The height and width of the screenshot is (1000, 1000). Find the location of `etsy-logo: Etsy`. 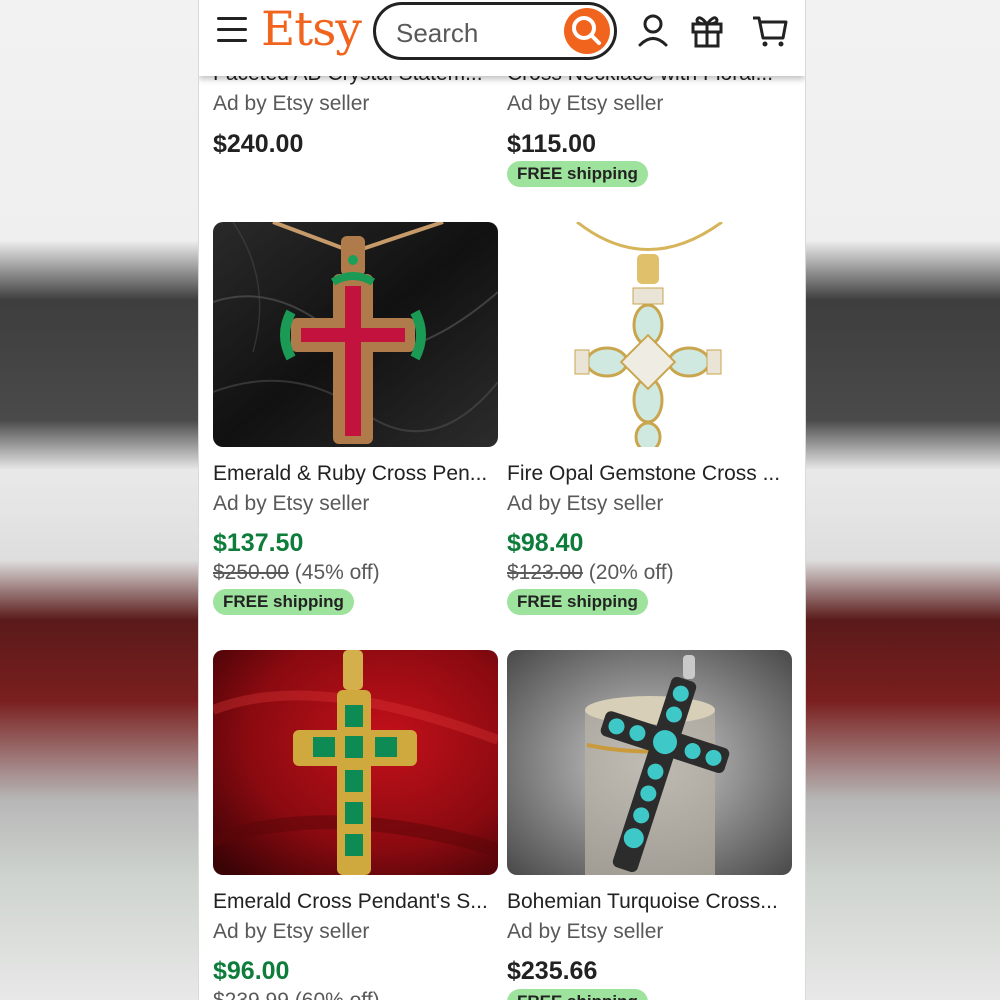

etsy-logo: Etsy is located at coordinates (311, 29).